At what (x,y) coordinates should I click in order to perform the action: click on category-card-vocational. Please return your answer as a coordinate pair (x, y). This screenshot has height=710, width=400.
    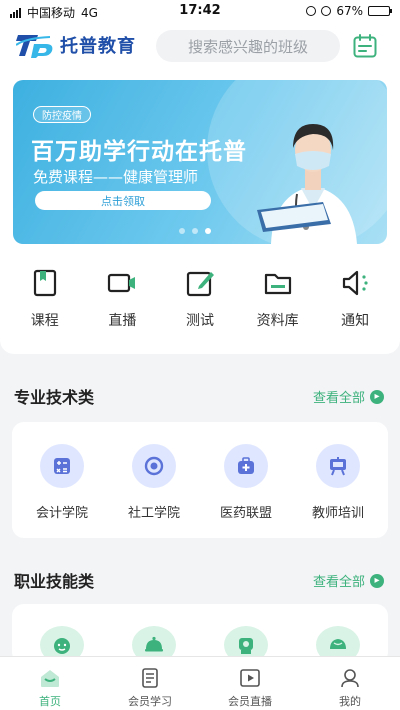
    Looking at the image, I should click on (200, 634).